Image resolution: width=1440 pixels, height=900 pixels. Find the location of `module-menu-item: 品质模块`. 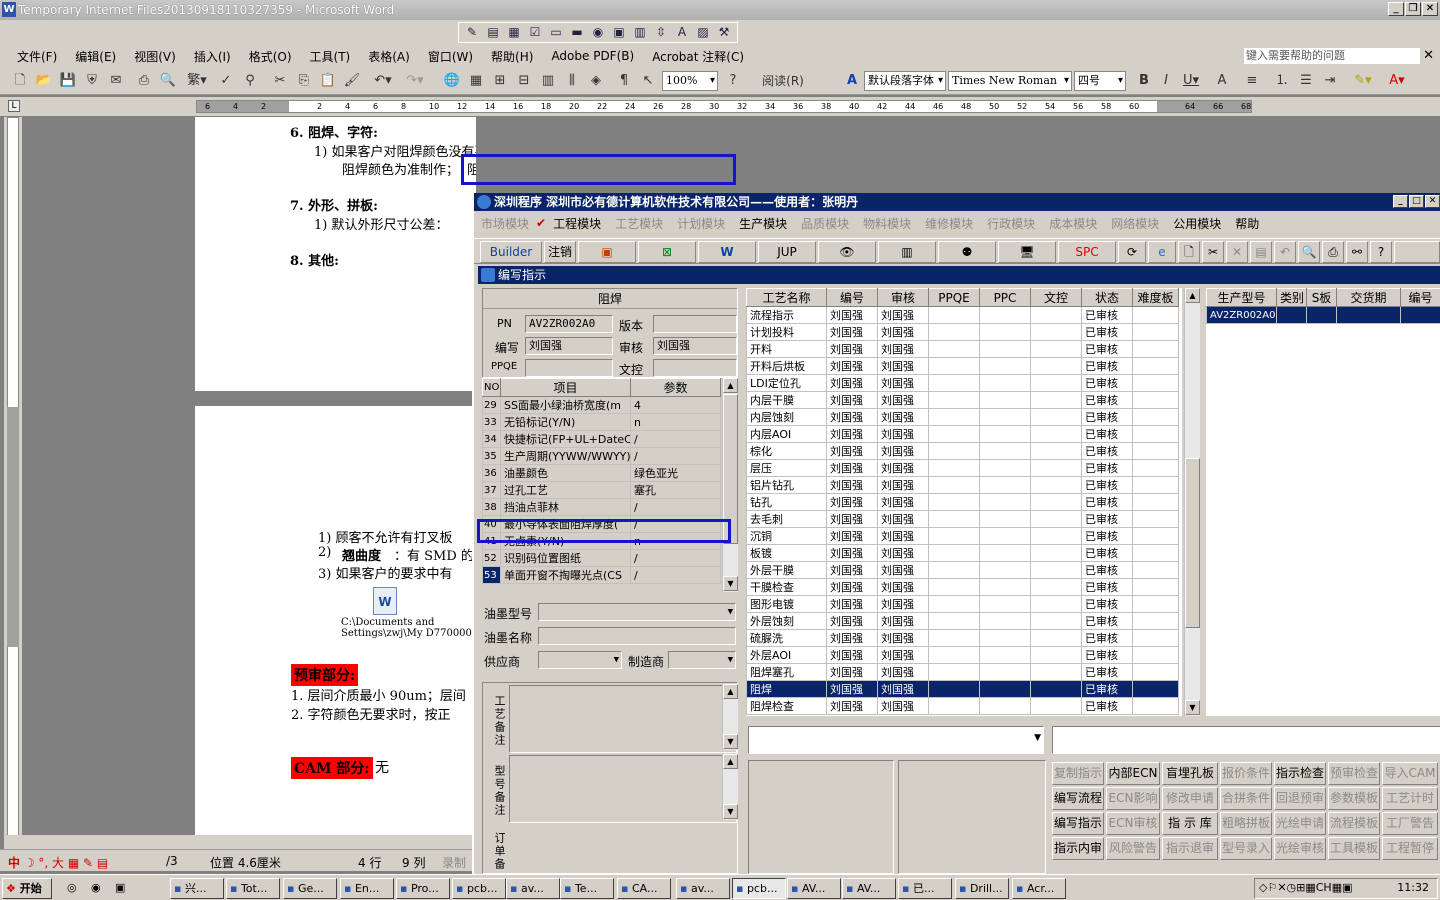

module-menu-item: 品质模块 is located at coordinates (825, 223).